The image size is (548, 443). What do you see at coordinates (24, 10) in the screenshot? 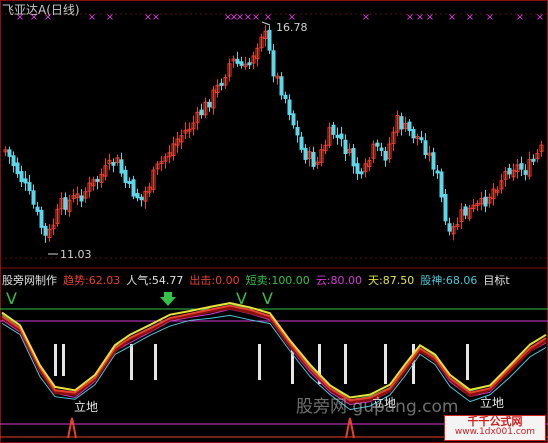
I see `stock-name: 飞亚达A` at bounding box center [24, 10].